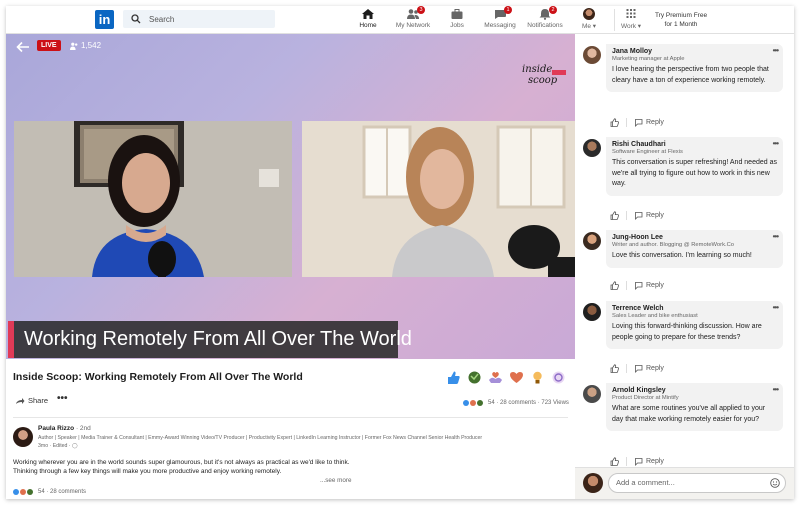 This screenshot has height=505, width=800. Describe the element at coordinates (537, 377) in the screenshot. I see `insightful-reaction-icon` at that location.